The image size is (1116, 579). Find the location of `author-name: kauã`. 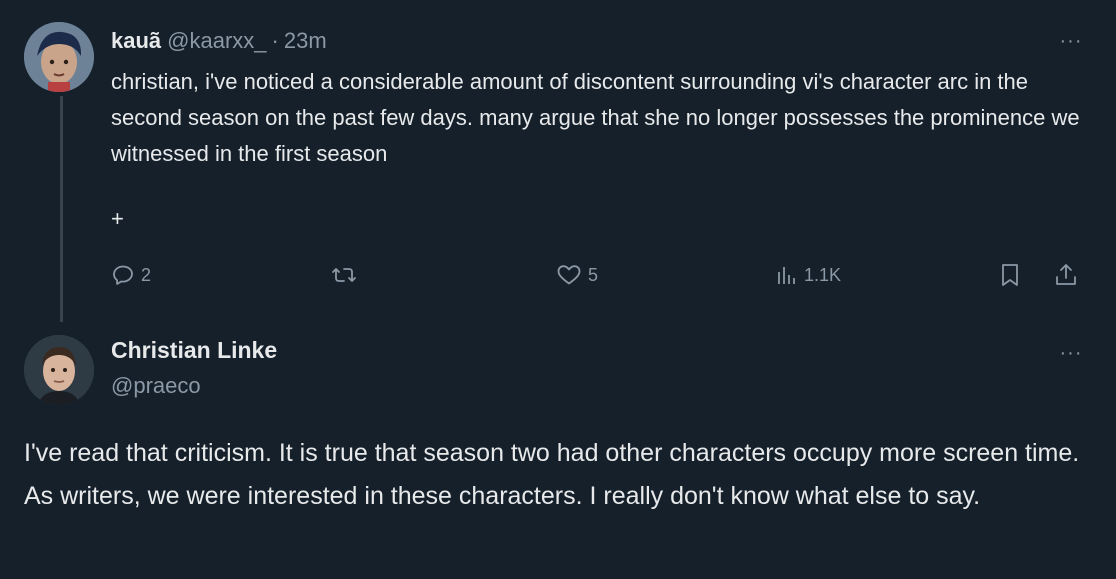

author-name: kauã is located at coordinates (136, 41).